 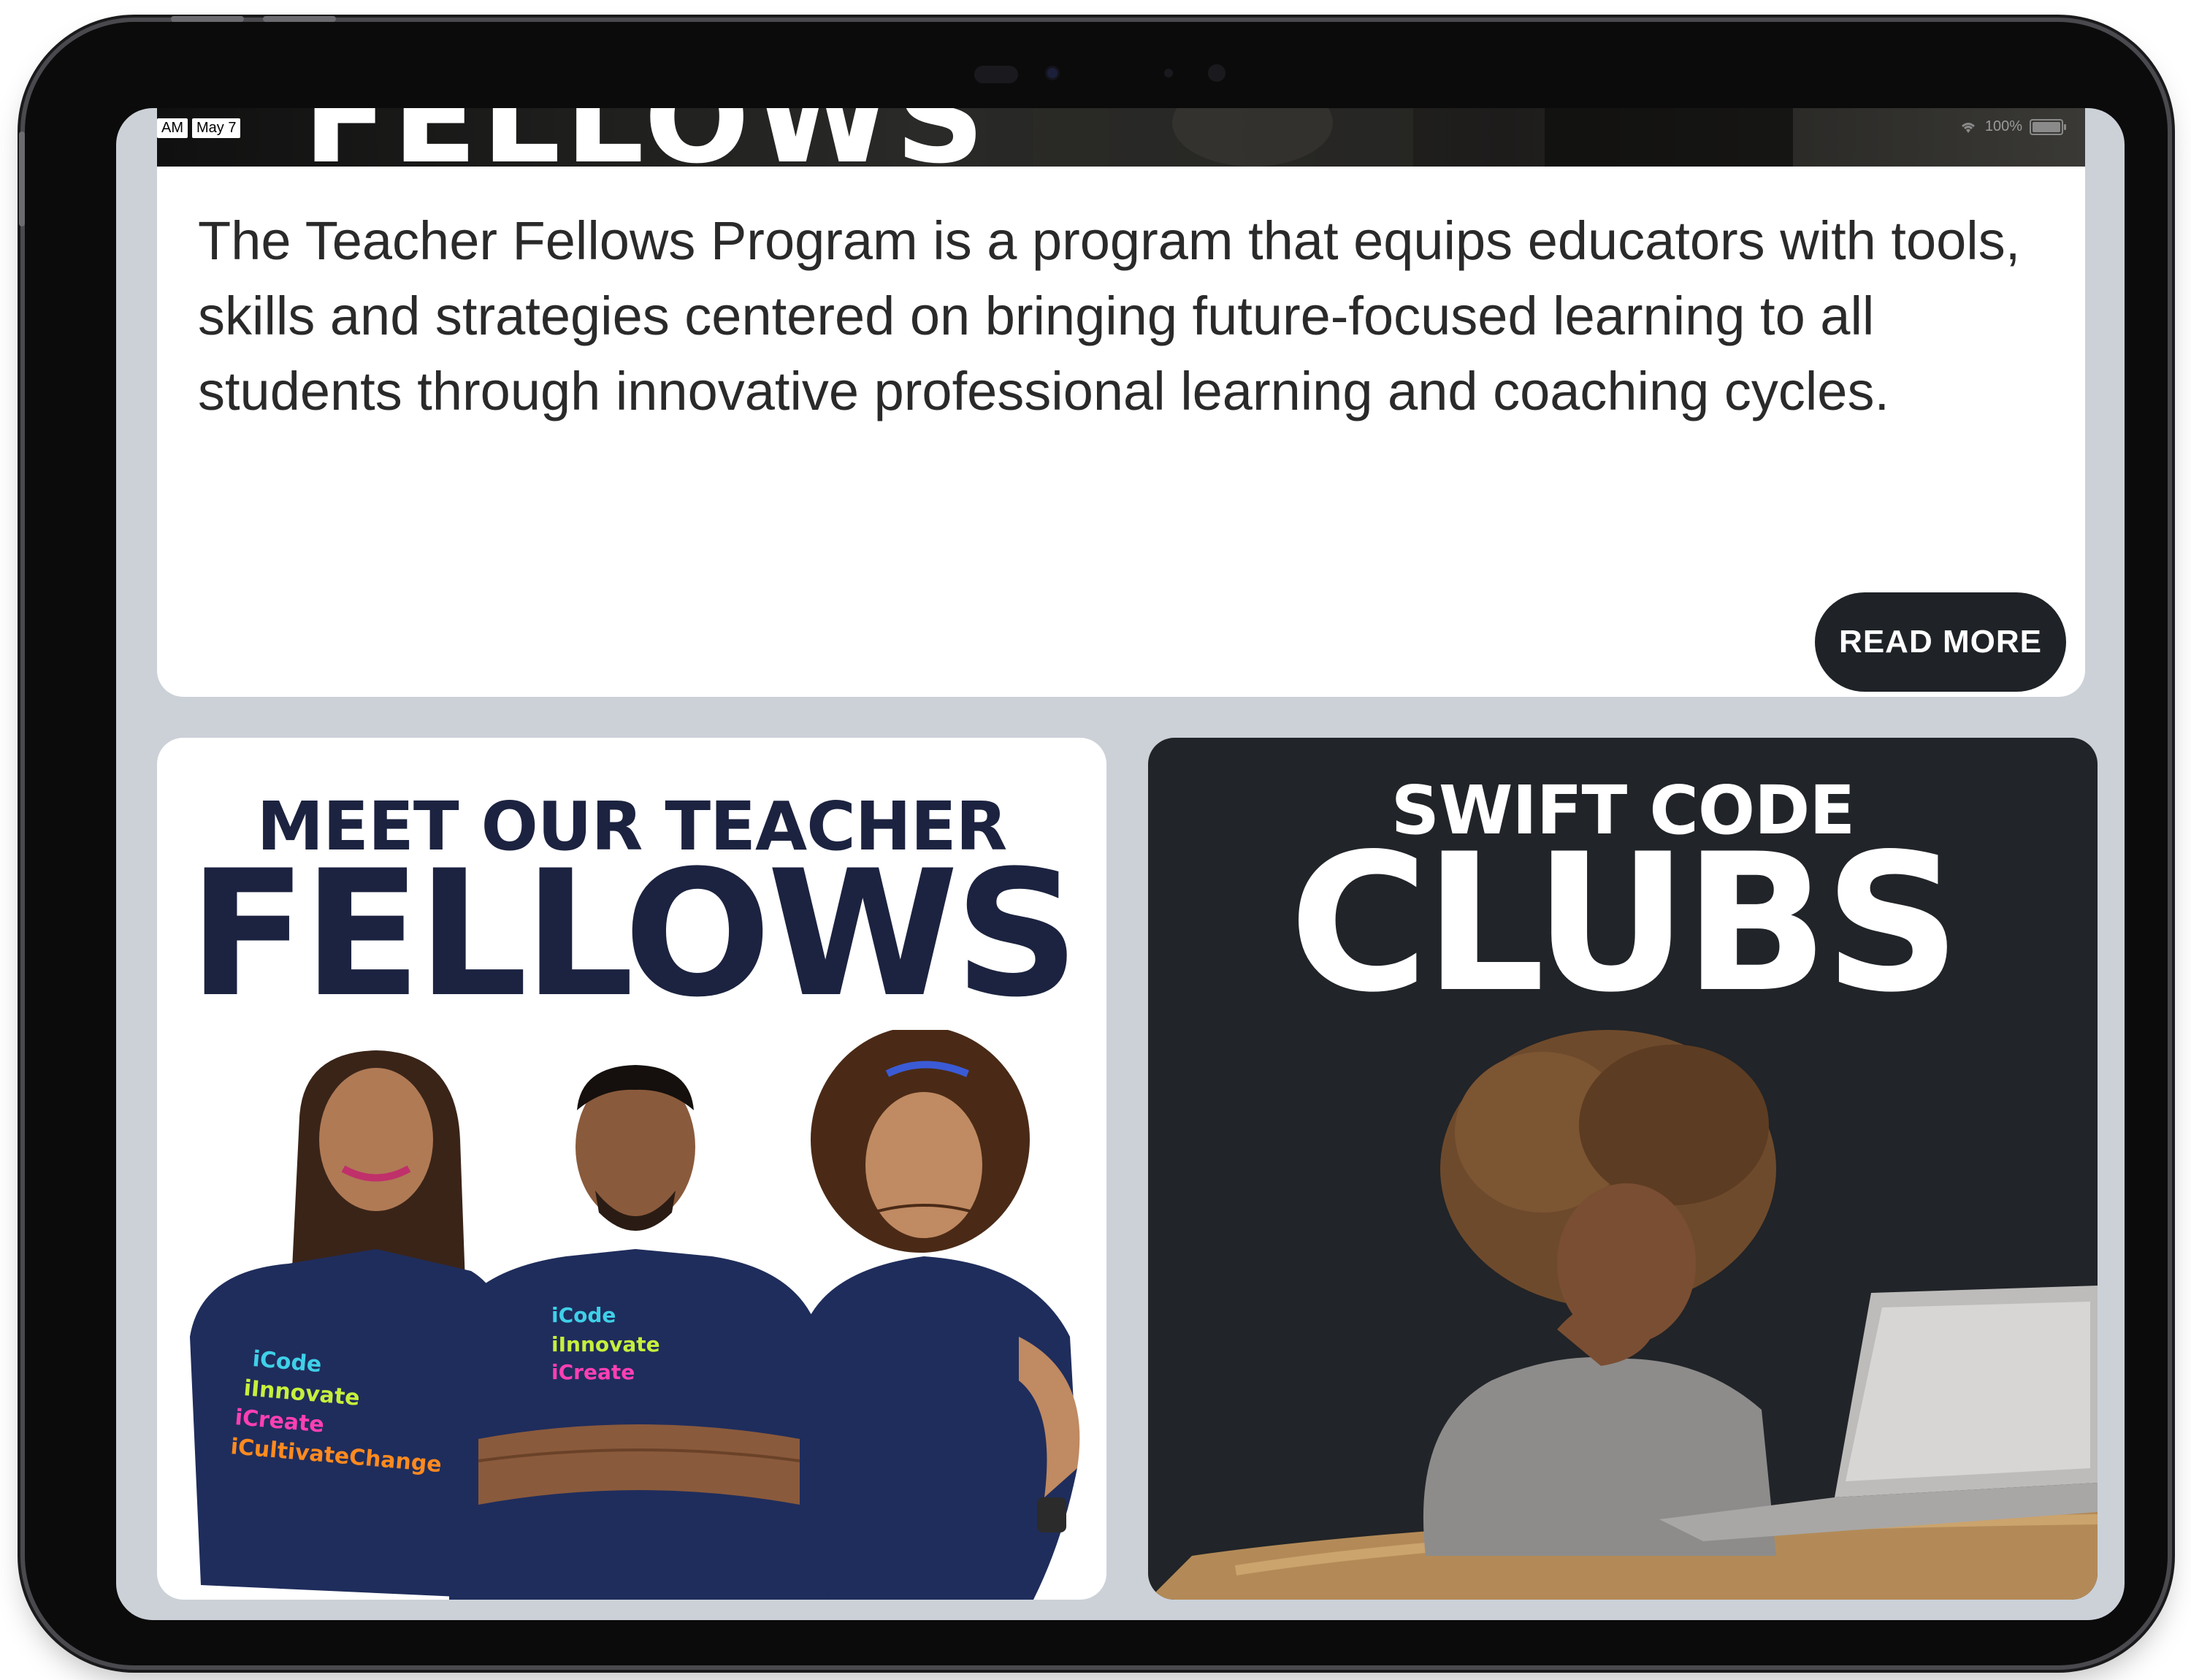 I want to click on battery-icon, so click(x=2048, y=127).